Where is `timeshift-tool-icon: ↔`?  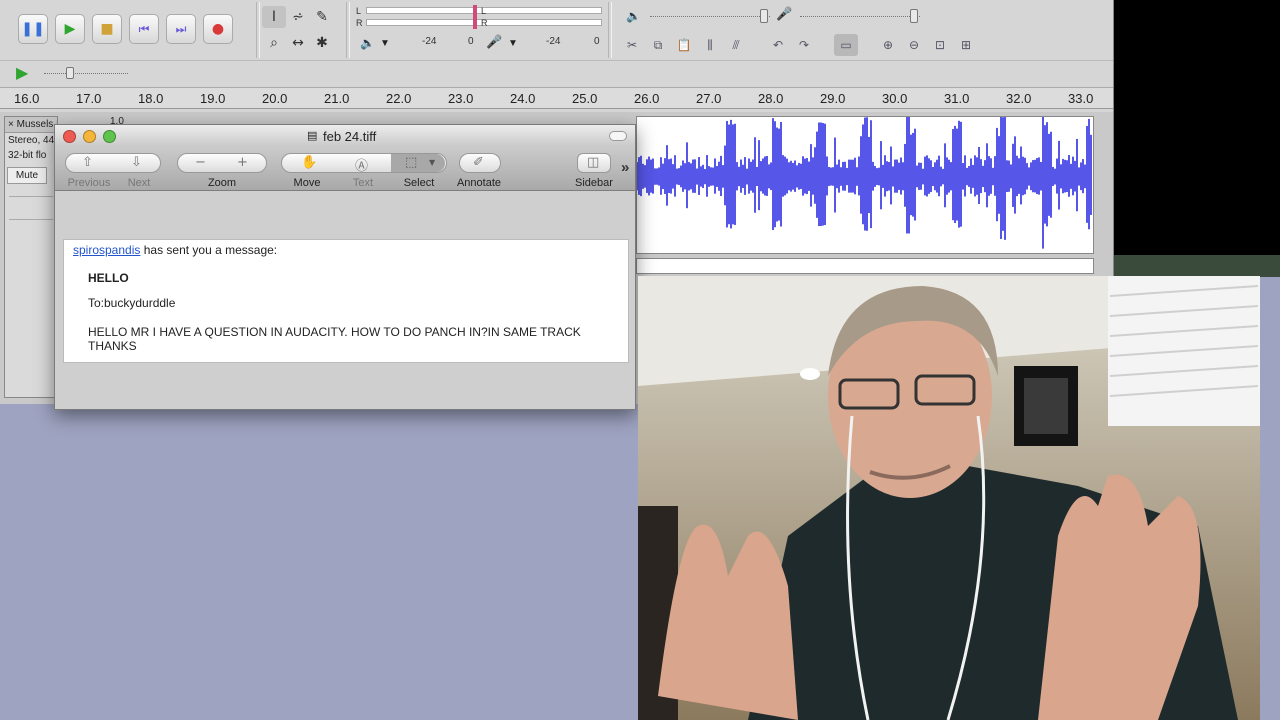
timeshift-tool-icon: ↔ is located at coordinates (298, 43).